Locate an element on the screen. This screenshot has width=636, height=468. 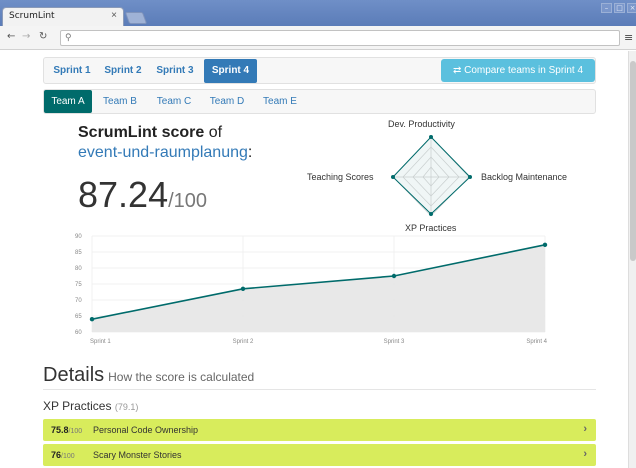
compare-label: Compare teams in Sprint 4 is located at coordinates (524, 70).